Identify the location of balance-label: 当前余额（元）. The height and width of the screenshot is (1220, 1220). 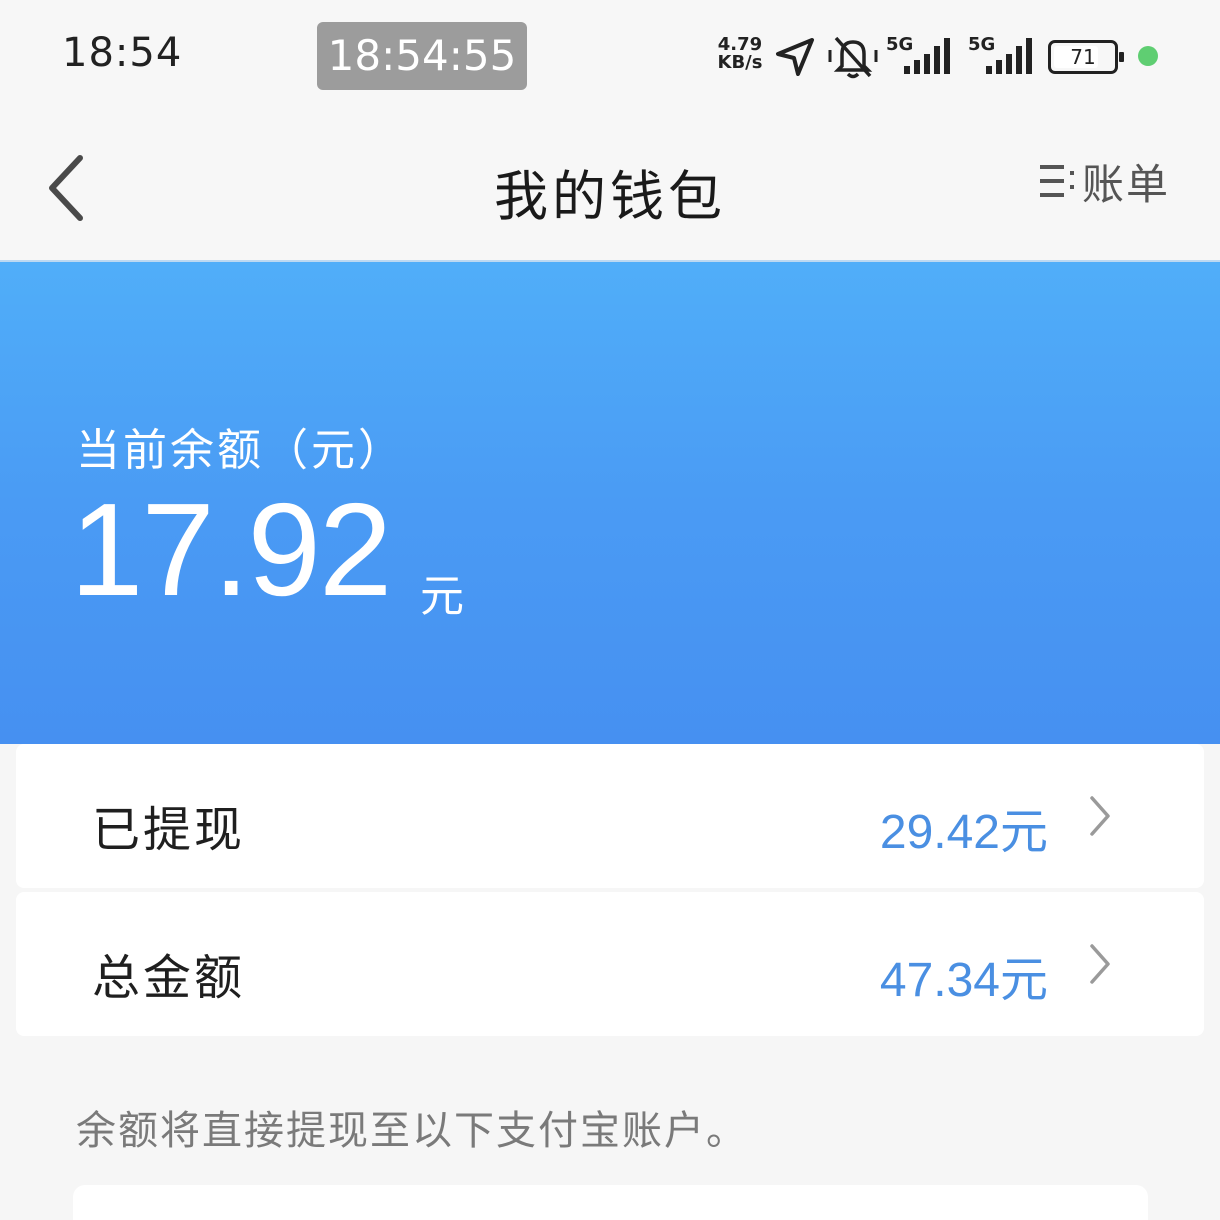
(240, 450).